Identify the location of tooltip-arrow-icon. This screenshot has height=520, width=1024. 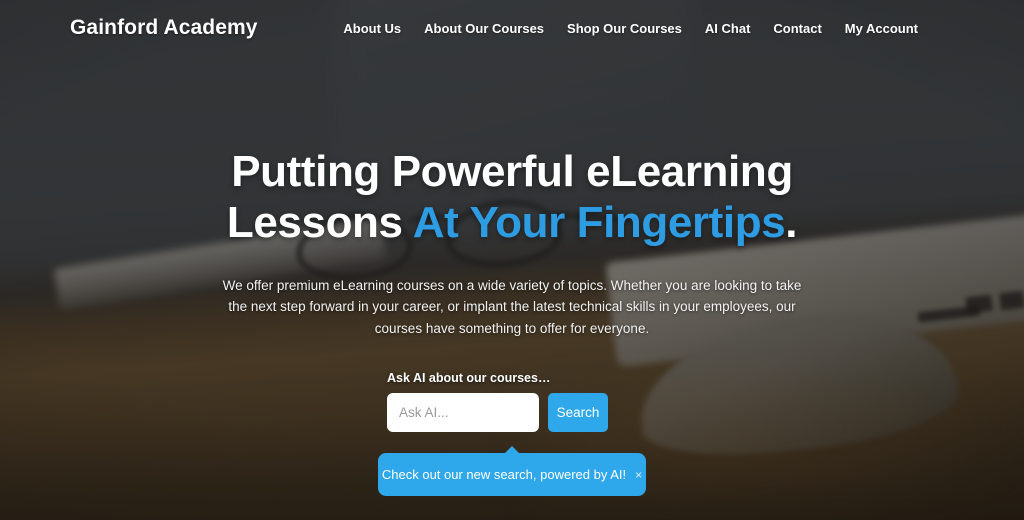
(512, 450).